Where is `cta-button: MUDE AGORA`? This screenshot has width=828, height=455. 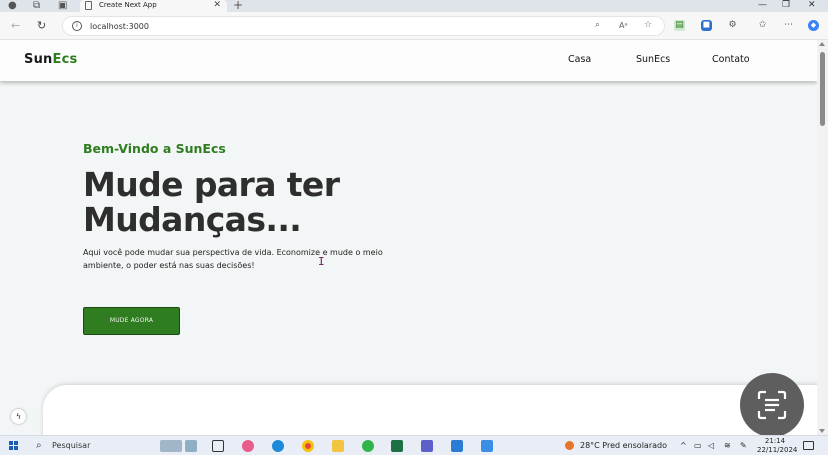
cta-button: MUDE AGORA is located at coordinates (131, 321).